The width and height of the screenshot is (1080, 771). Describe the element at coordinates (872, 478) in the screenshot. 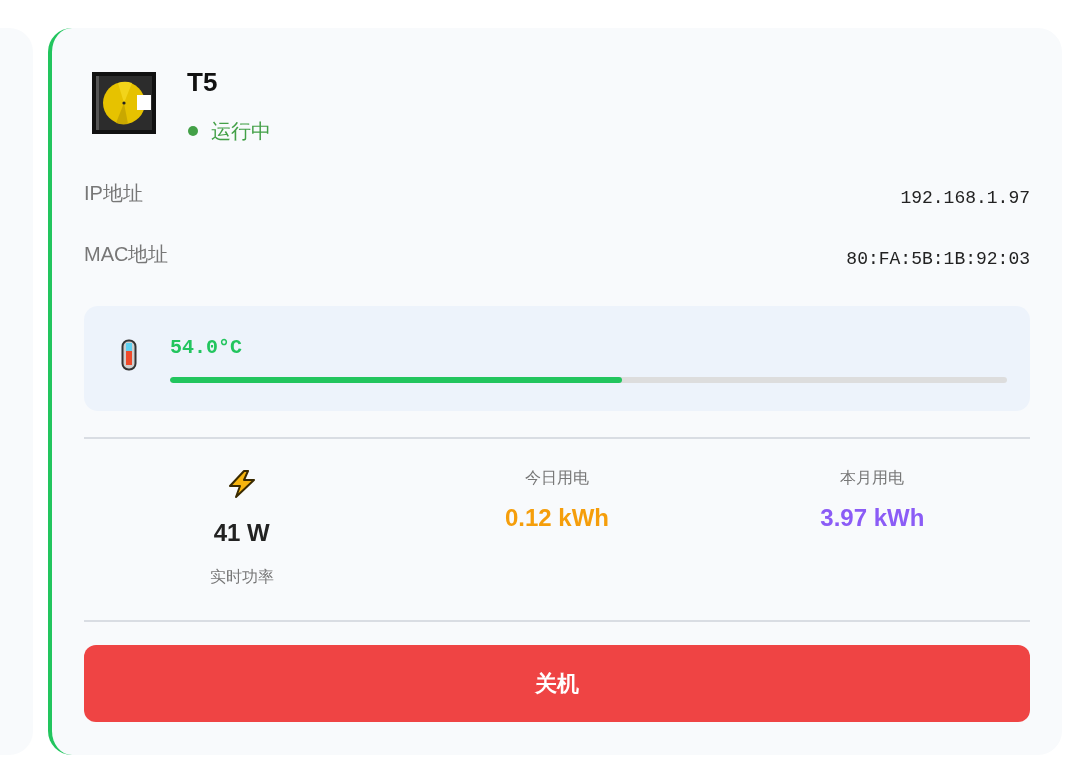

I see `stat-label: 本月用电` at that location.